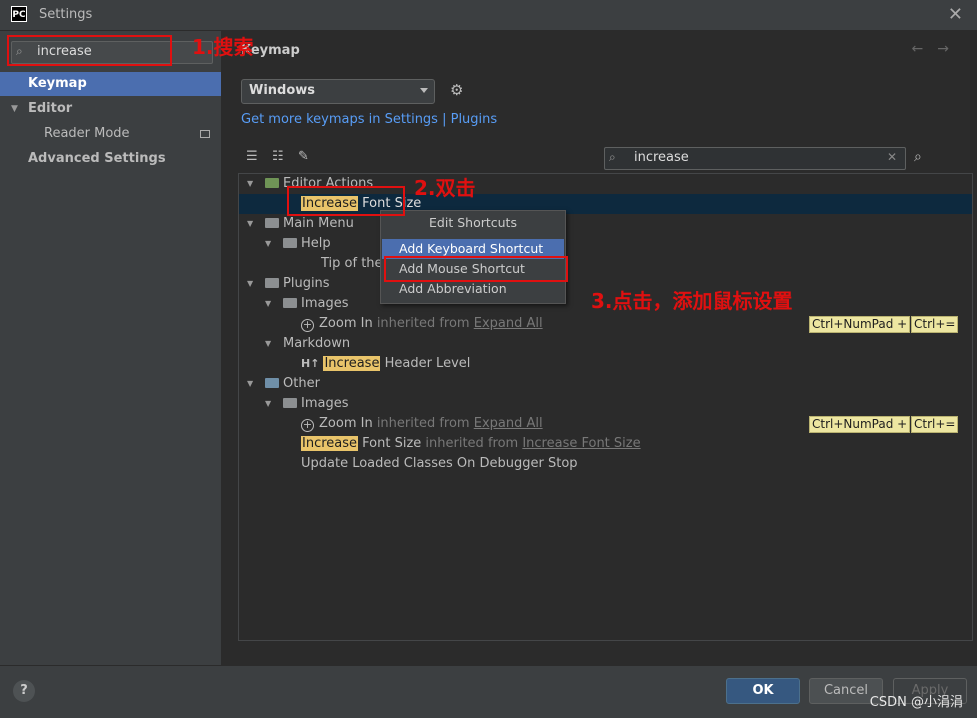 The height and width of the screenshot is (718, 977). I want to click on tree-node-label: Update Loaded Classes On Debugger Stop, so click(439, 463).